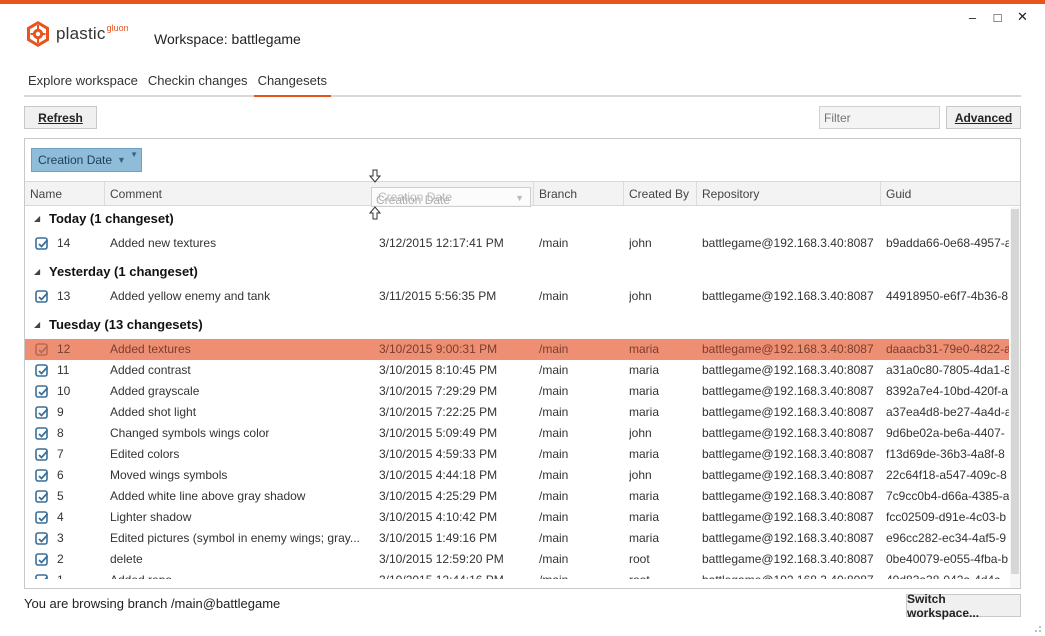 The height and width of the screenshot is (636, 1045). What do you see at coordinates (972, 17) in the screenshot?
I see `minimize-button: –` at bounding box center [972, 17].